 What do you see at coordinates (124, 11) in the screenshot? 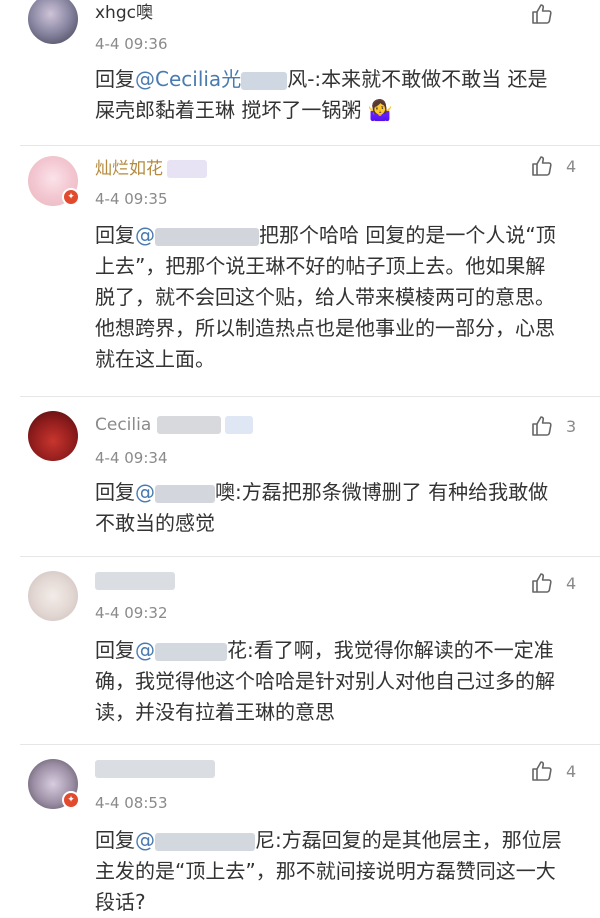
I see `username: xhgc噢` at bounding box center [124, 11].